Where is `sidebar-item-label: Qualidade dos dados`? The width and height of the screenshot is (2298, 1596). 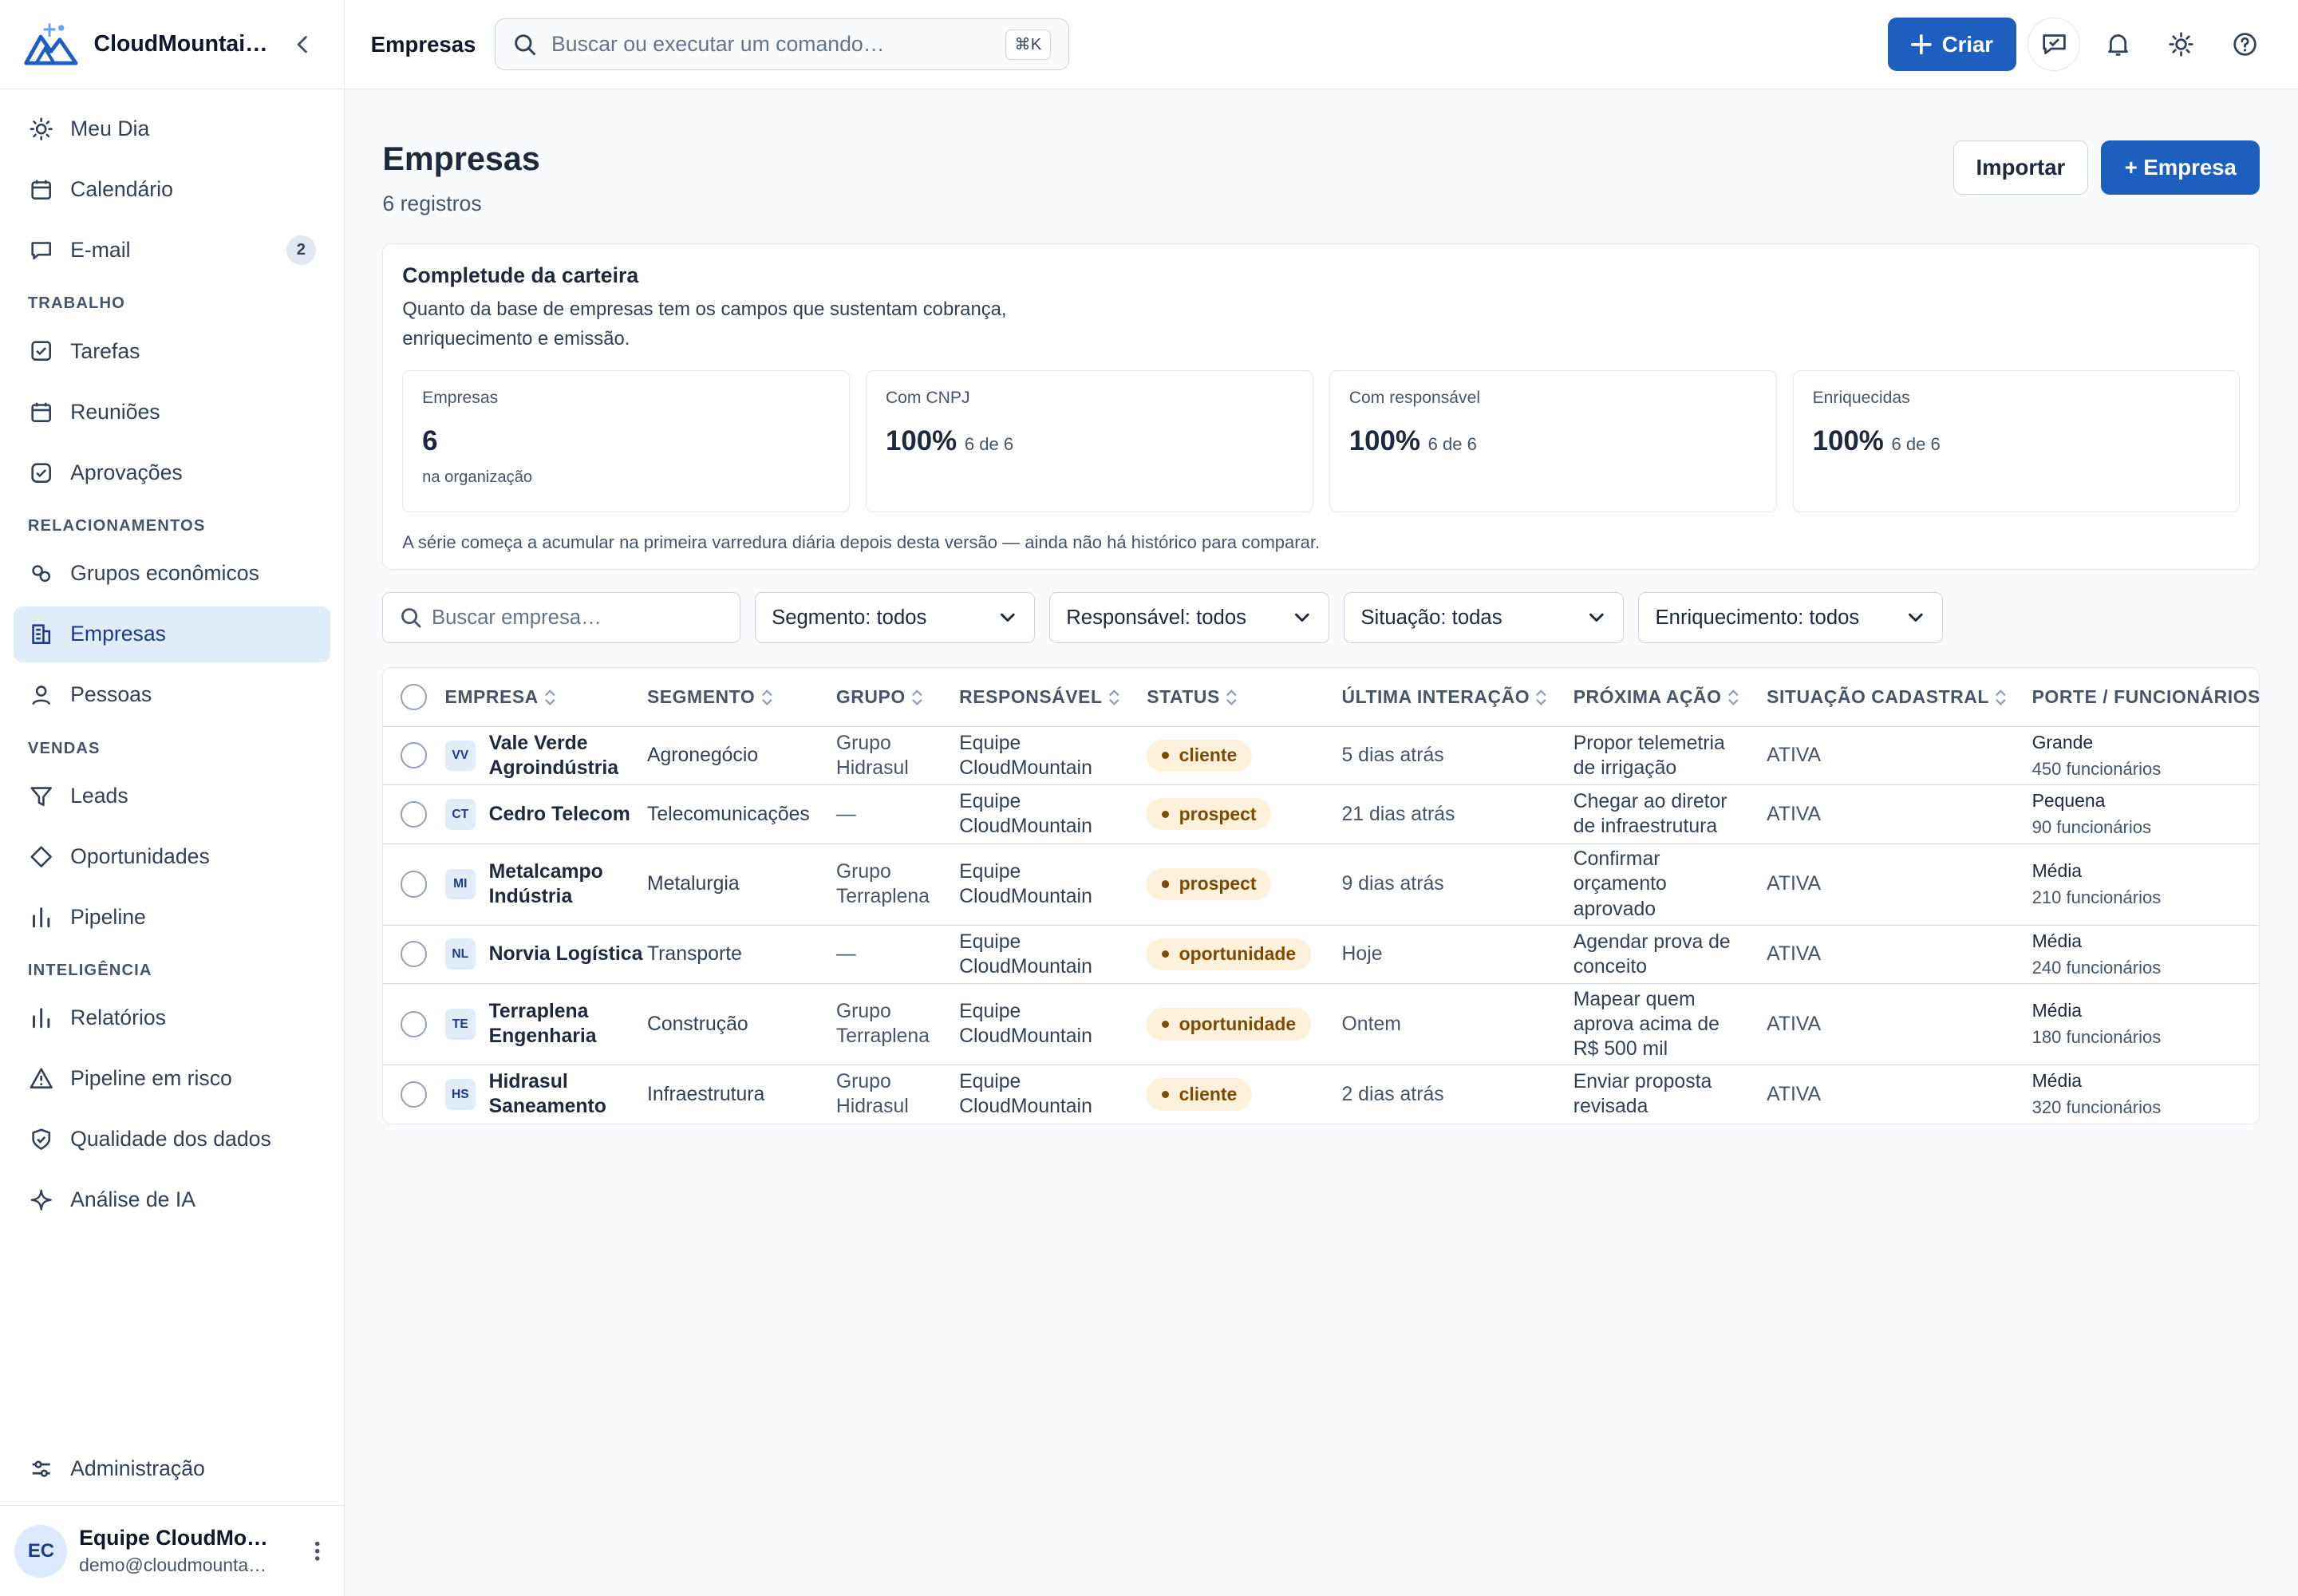 sidebar-item-label: Qualidade dos dados is located at coordinates (171, 1139).